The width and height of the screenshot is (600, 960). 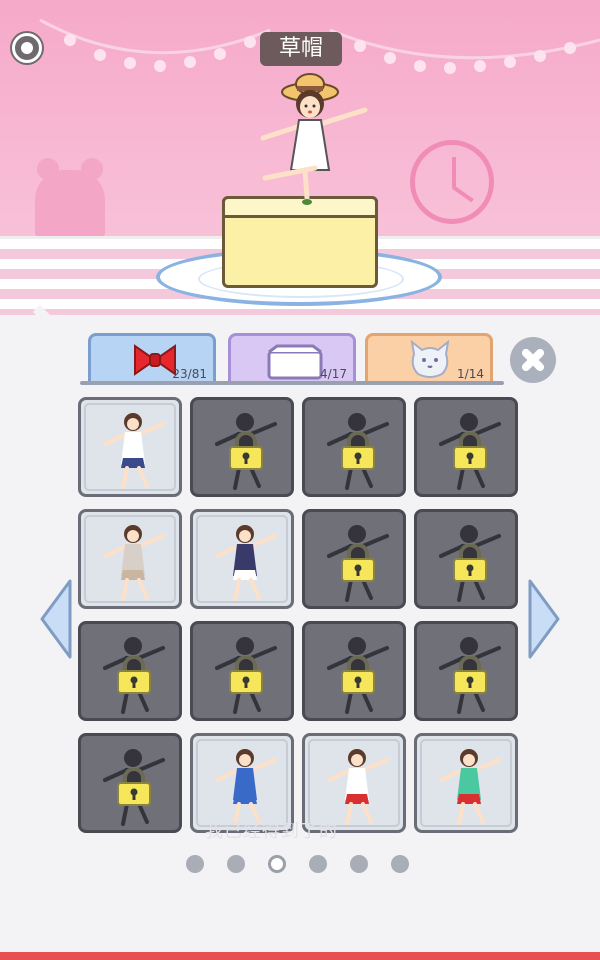 I want to click on outfit-cell-schoolgirl-outfit, so click(x=130, y=447).